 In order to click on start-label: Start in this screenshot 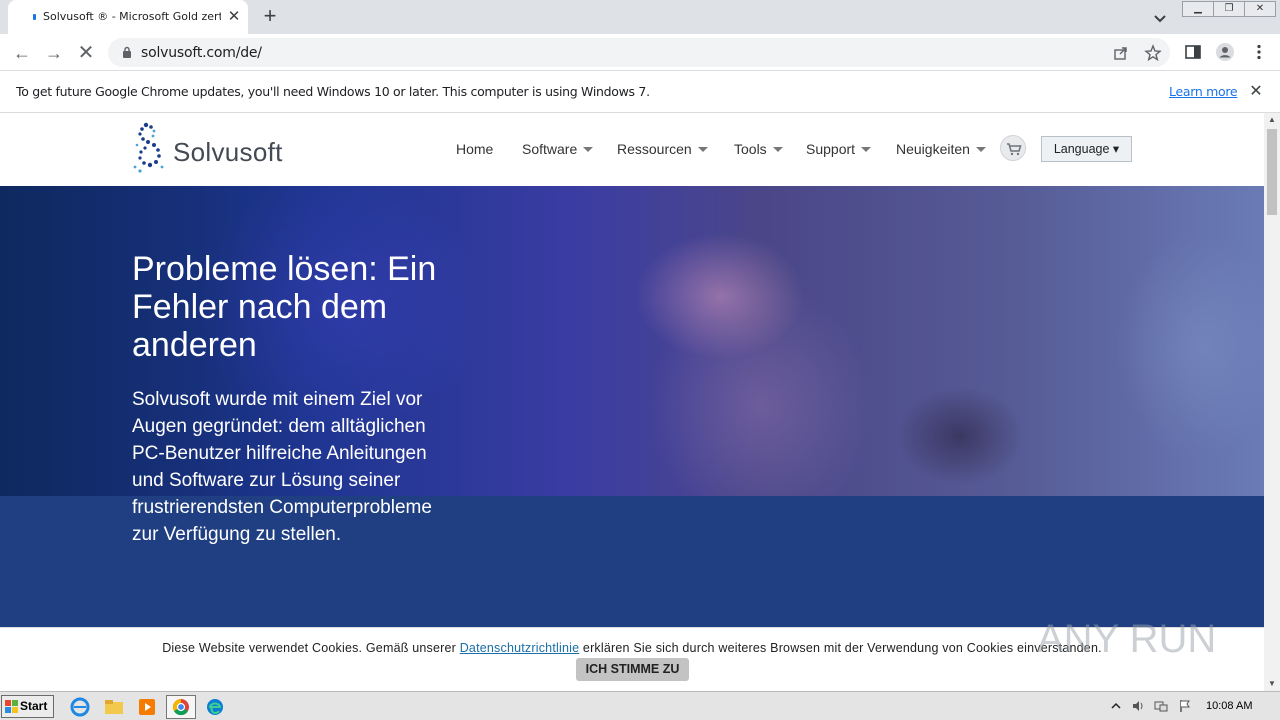, I will do `click(34, 706)`.